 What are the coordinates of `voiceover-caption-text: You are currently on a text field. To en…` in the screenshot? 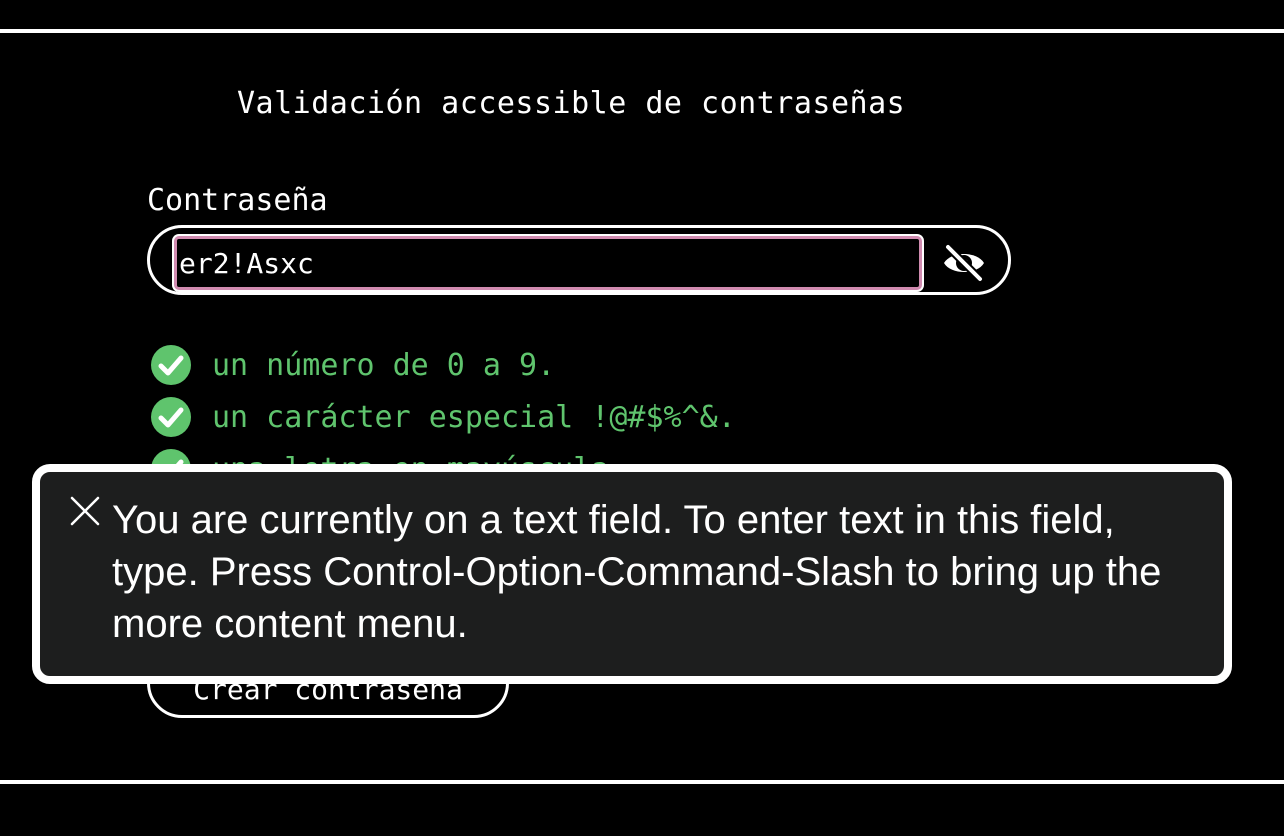 It's located at (637, 572).